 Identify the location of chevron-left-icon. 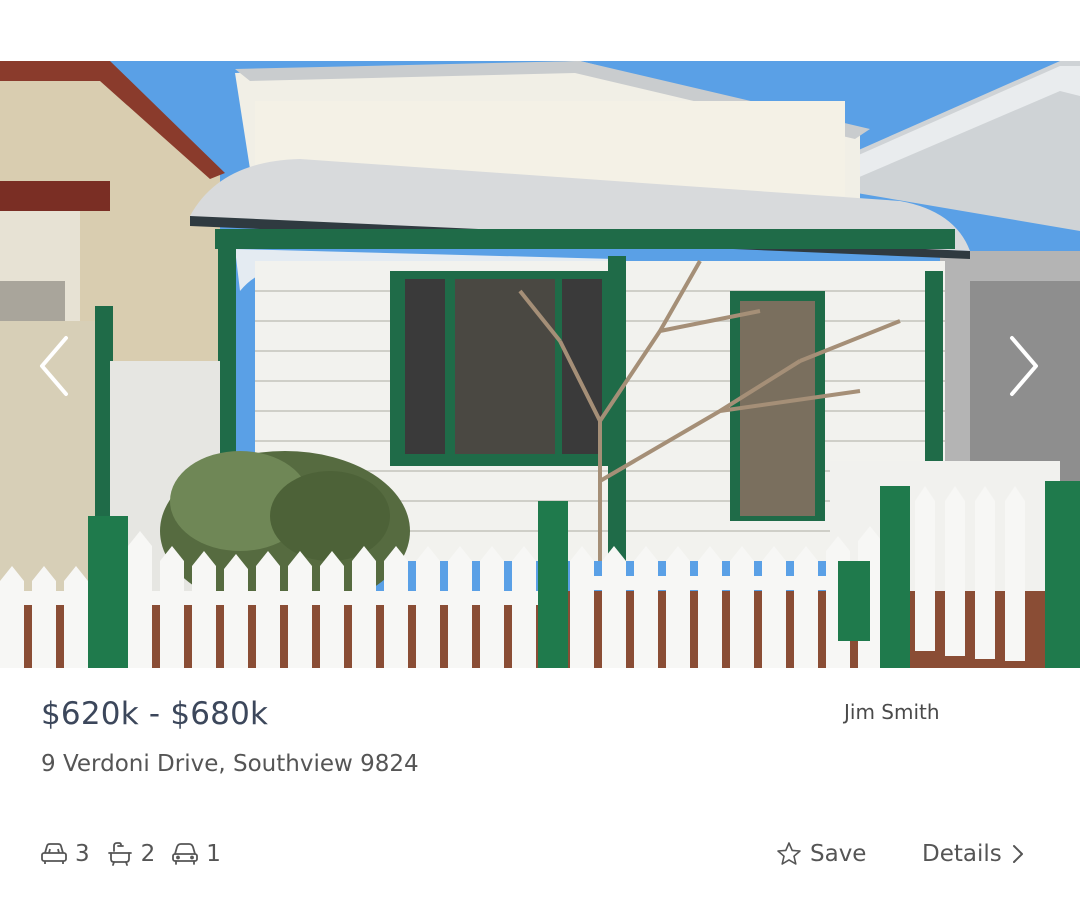
(54, 366).